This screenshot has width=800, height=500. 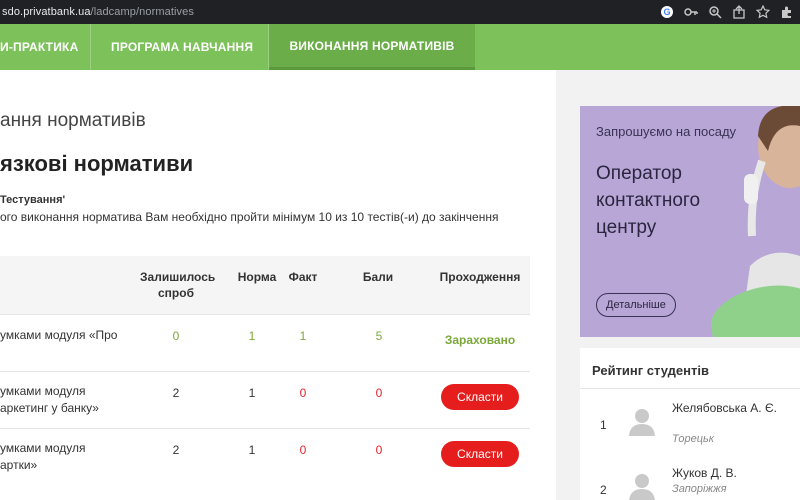 What do you see at coordinates (667, 12) in the screenshot?
I see `google-icon: G` at bounding box center [667, 12].